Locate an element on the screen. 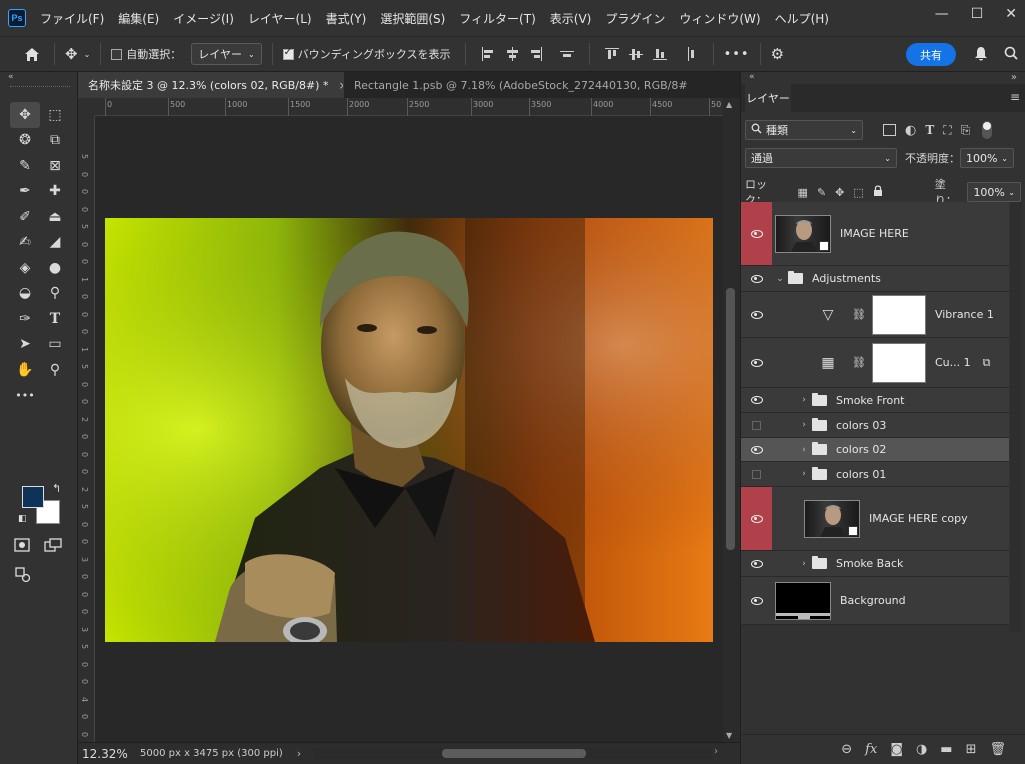 The width and height of the screenshot is (1025, 764). share-button: 共有 is located at coordinates (931, 54).